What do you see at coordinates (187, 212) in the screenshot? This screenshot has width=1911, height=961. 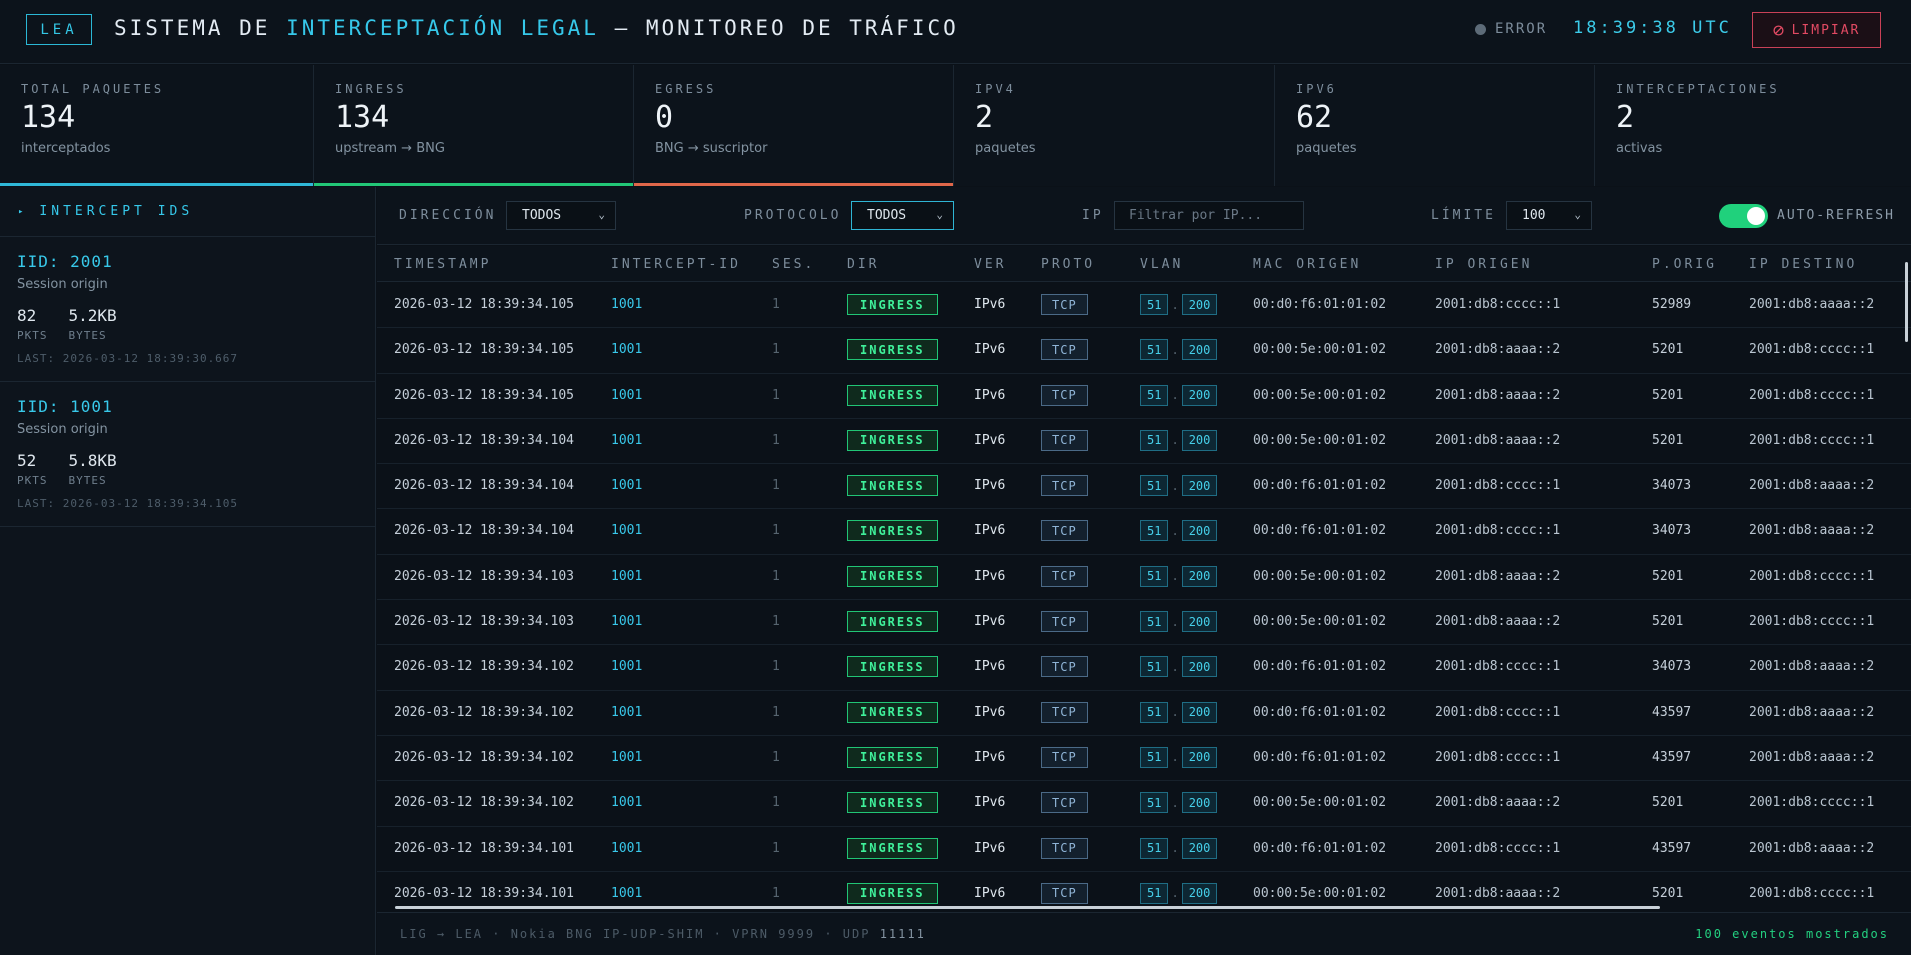 I see `sidebar-header: ▸ INTERCEPT IDS` at bounding box center [187, 212].